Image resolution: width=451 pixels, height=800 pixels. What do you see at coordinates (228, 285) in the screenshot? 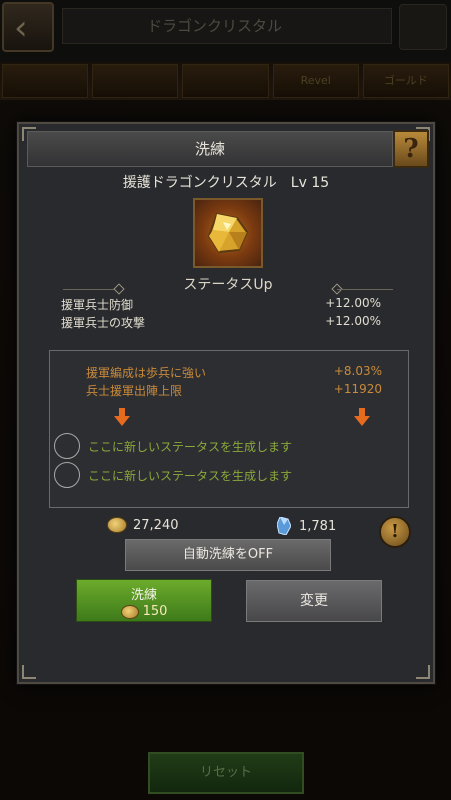
I see `status-header: ステータスUp` at bounding box center [228, 285].